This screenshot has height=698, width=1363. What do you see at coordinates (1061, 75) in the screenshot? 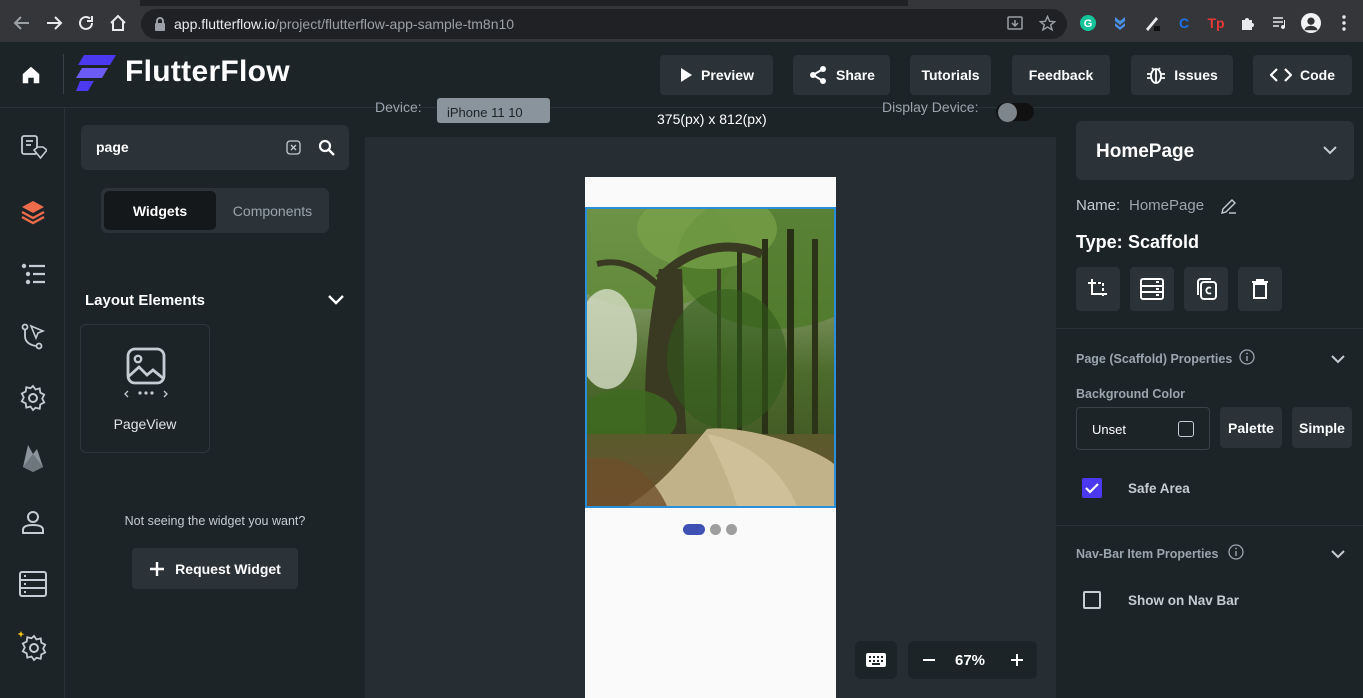
I see `feedback-button: Feedback` at bounding box center [1061, 75].